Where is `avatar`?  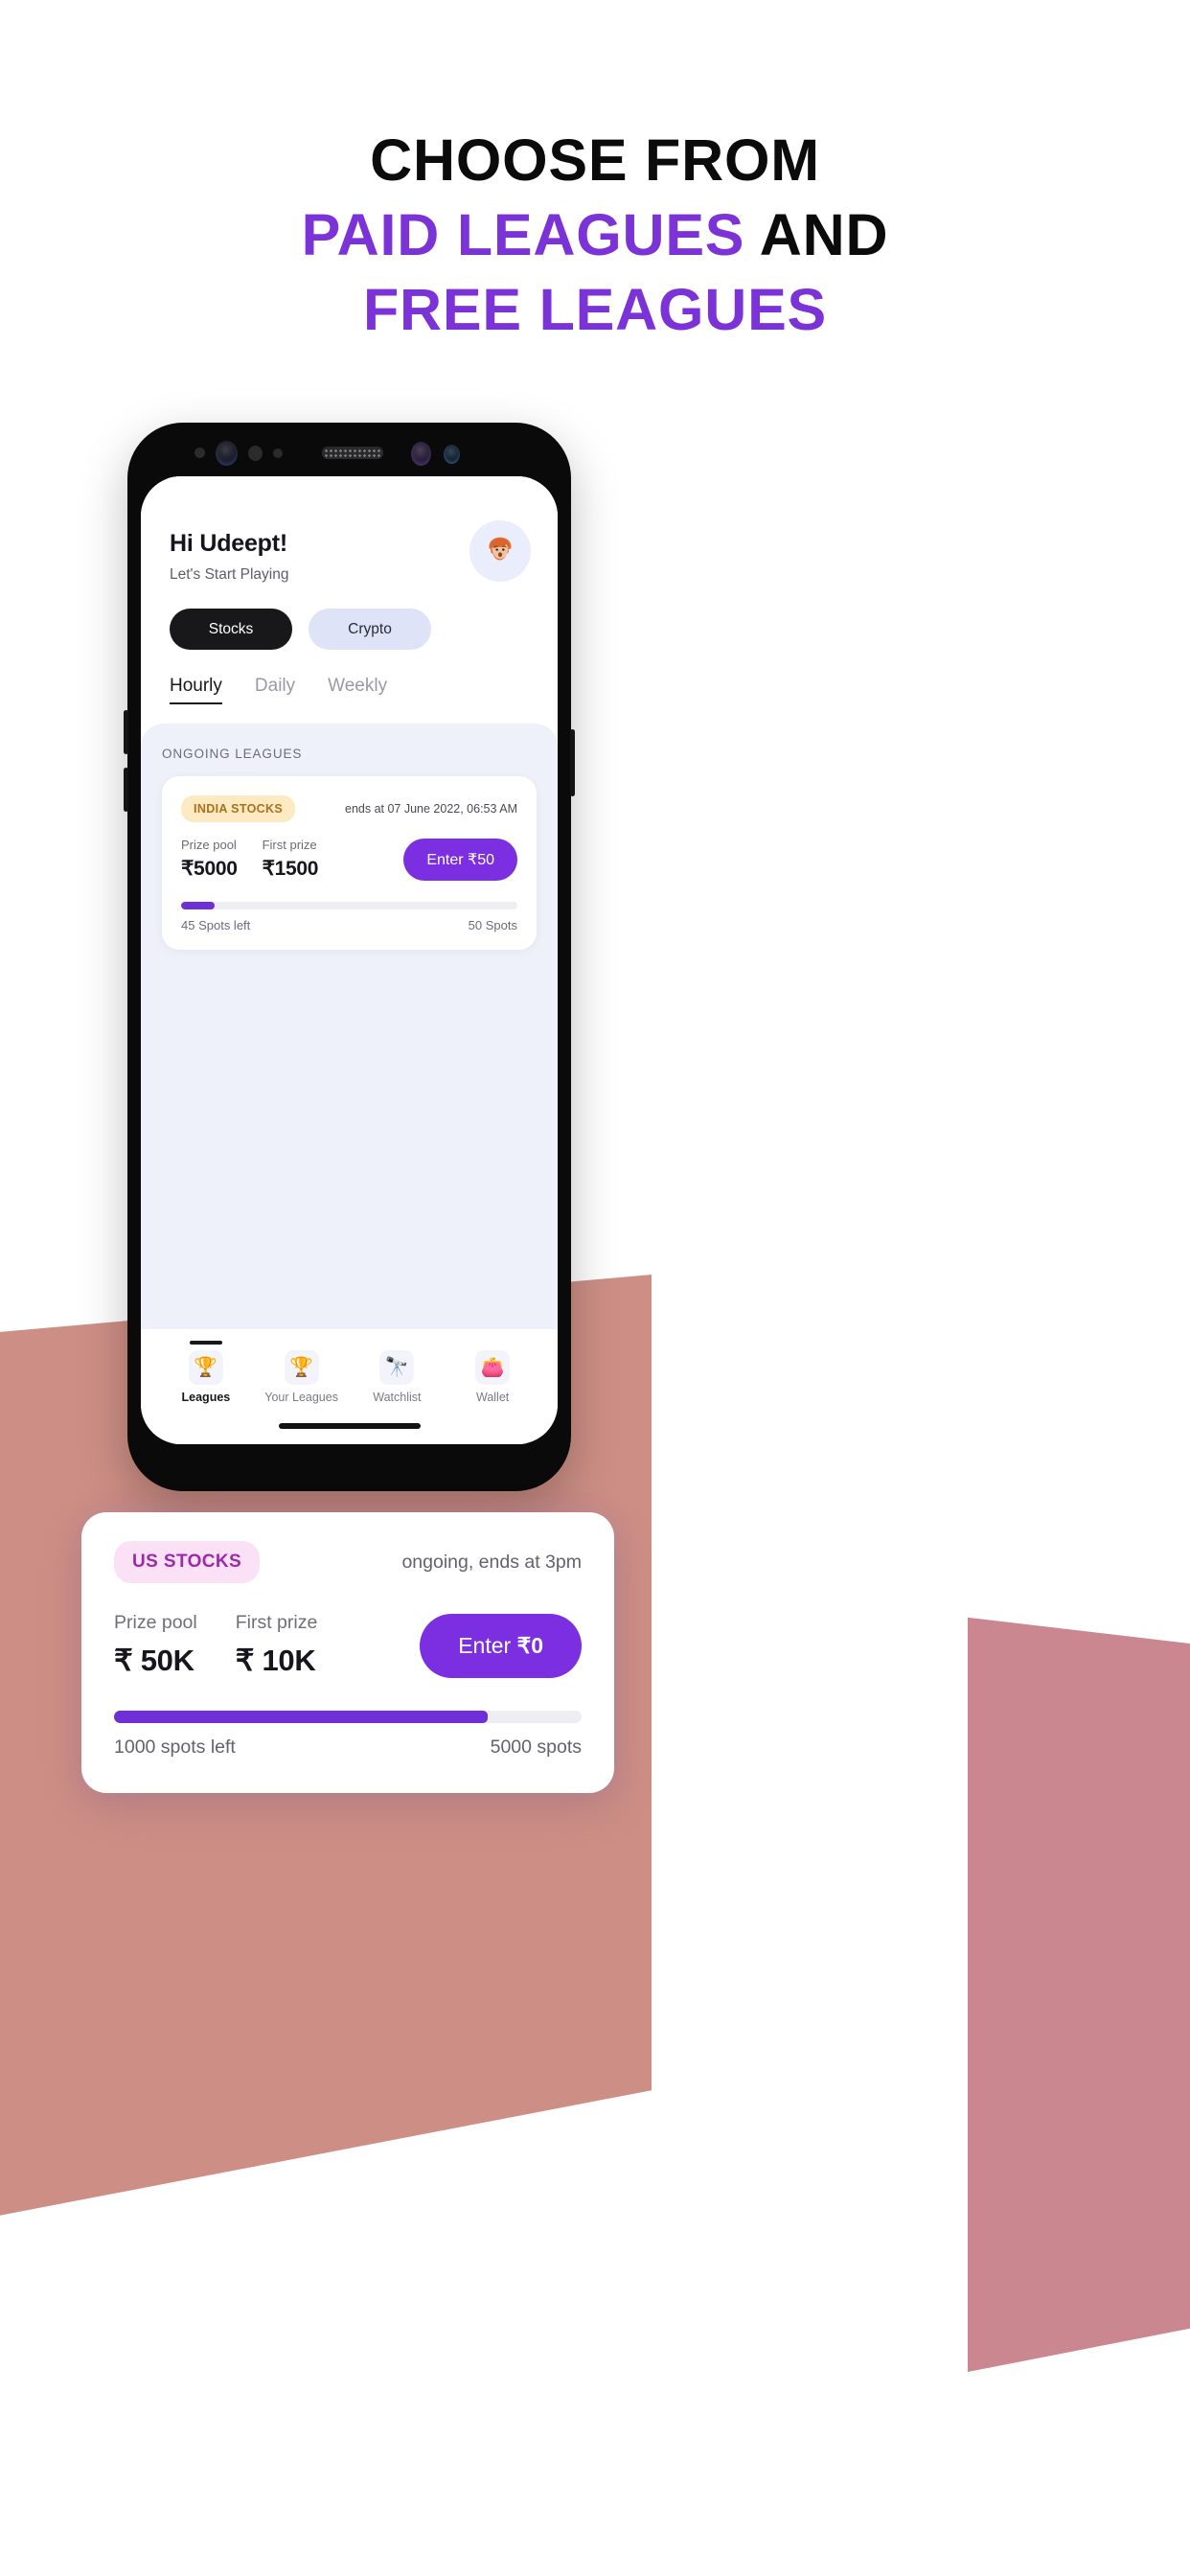
avatar is located at coordinates (500, 551).